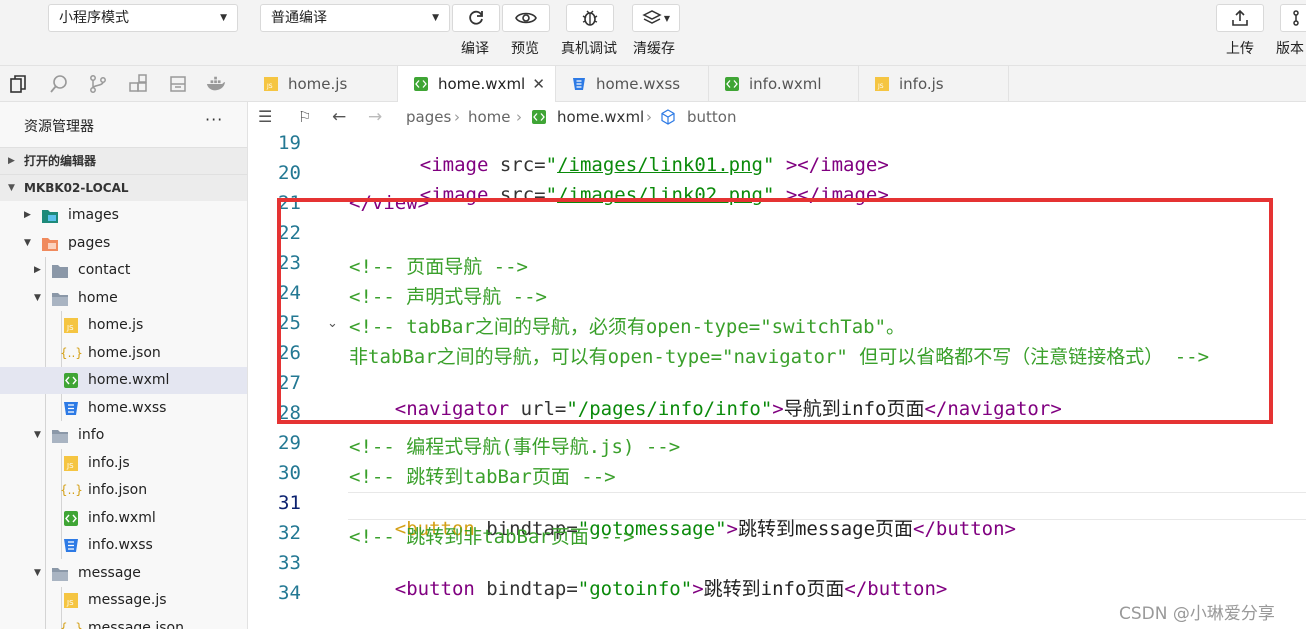 The height and width of the screenshot is (629, 1306). Describe the element at coordinates (635, 589) in the screenshot. I see `code-token: "gotoinfo"` at that location.